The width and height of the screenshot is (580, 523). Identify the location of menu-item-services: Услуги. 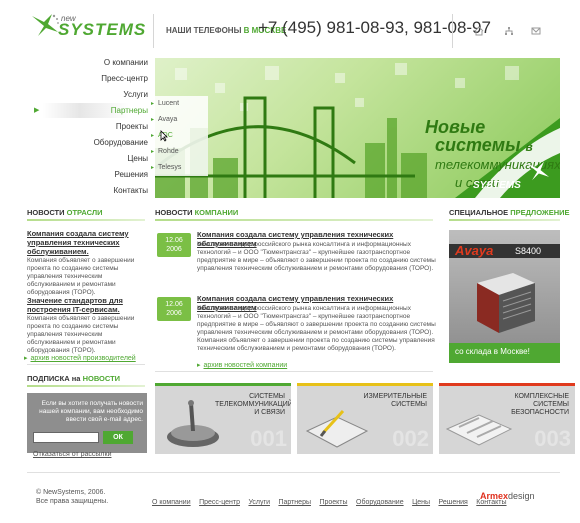
(92, 95).